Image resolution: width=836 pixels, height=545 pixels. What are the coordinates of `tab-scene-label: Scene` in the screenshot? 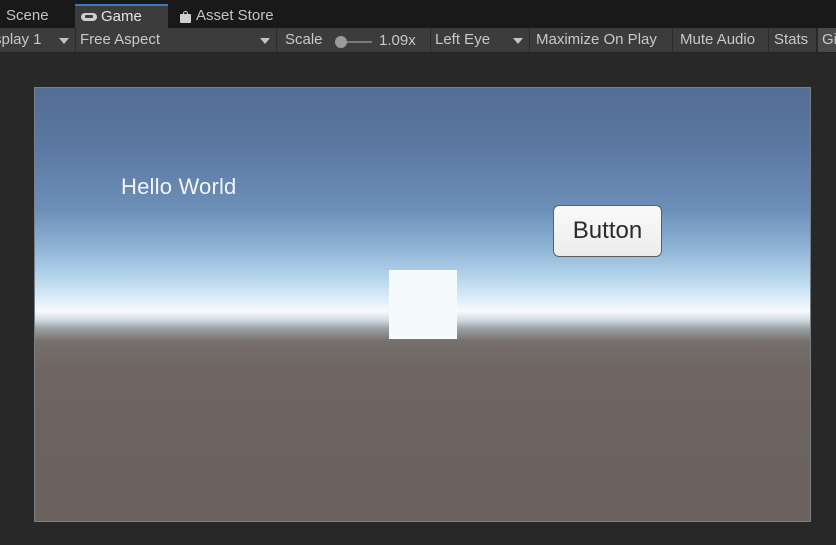 It's located at (27, 15).